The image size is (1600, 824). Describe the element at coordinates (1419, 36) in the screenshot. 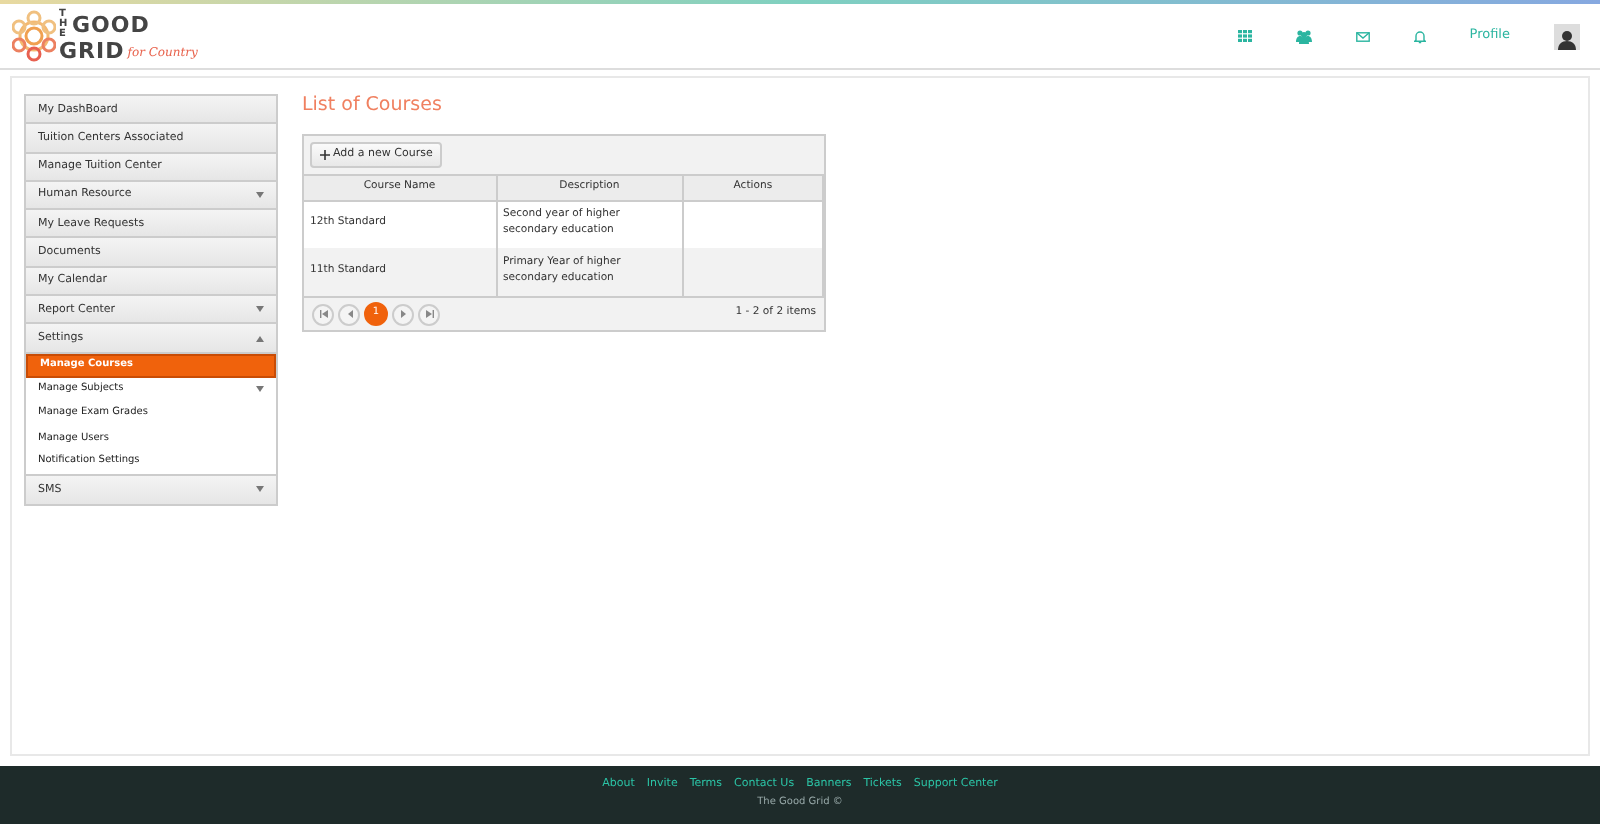

I see `bell-icon` at that location.